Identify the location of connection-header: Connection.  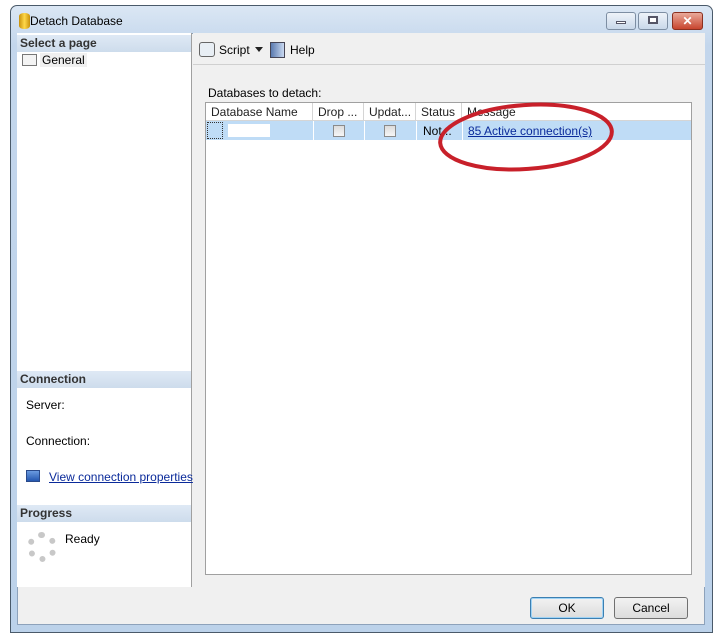
(104, 379).